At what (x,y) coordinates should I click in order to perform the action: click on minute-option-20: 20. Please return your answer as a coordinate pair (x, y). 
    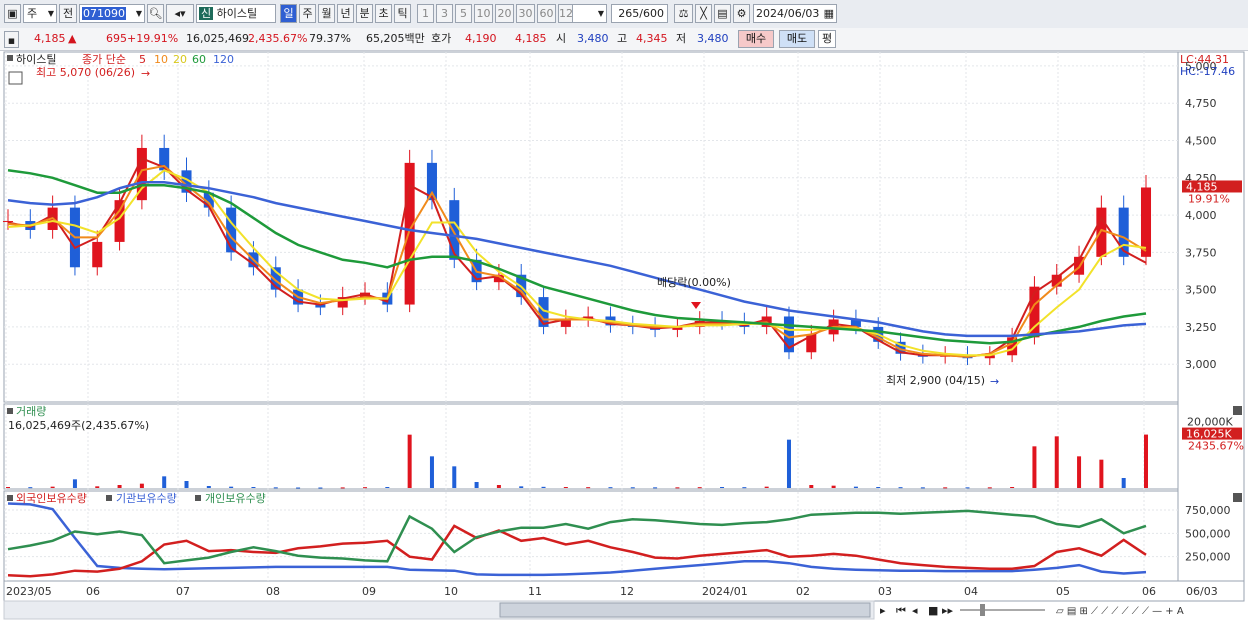
    Looking at the image, I should click on (504, 13).